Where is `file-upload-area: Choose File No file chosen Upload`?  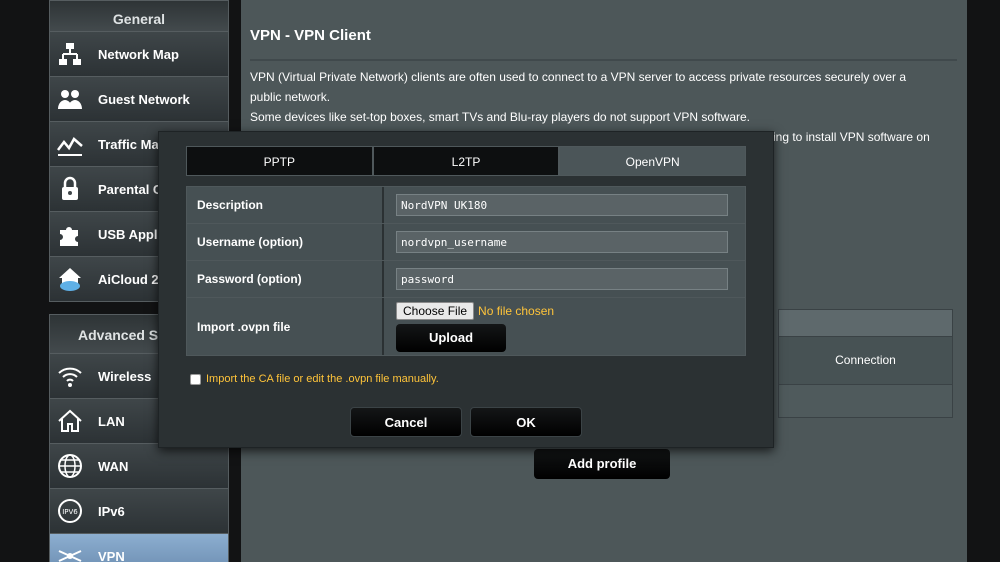 file-upload-area: Choose File No file chosen Upload is located at coordinates (475, 326).